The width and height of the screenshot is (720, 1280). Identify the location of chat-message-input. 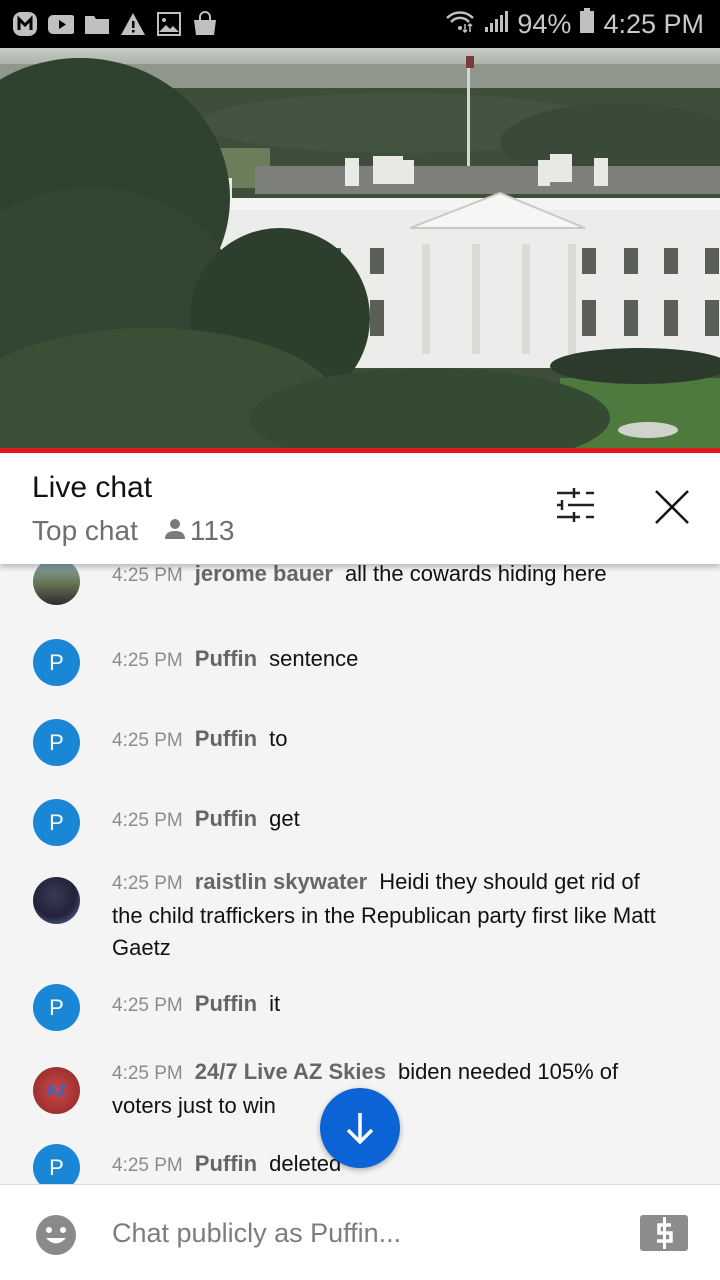
(362, 1233).